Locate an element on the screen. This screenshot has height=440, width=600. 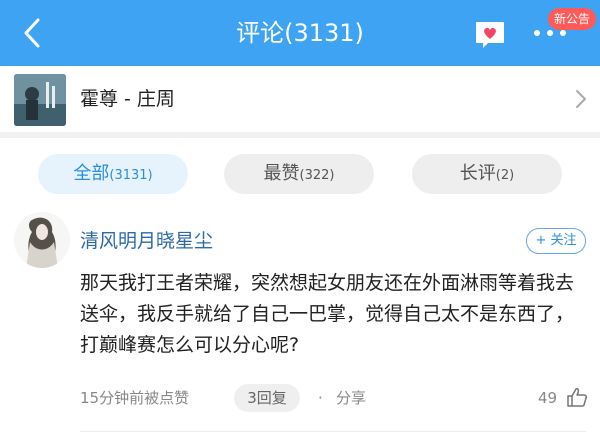
tab-top-count: (322) is located at coordinates (317, 175).